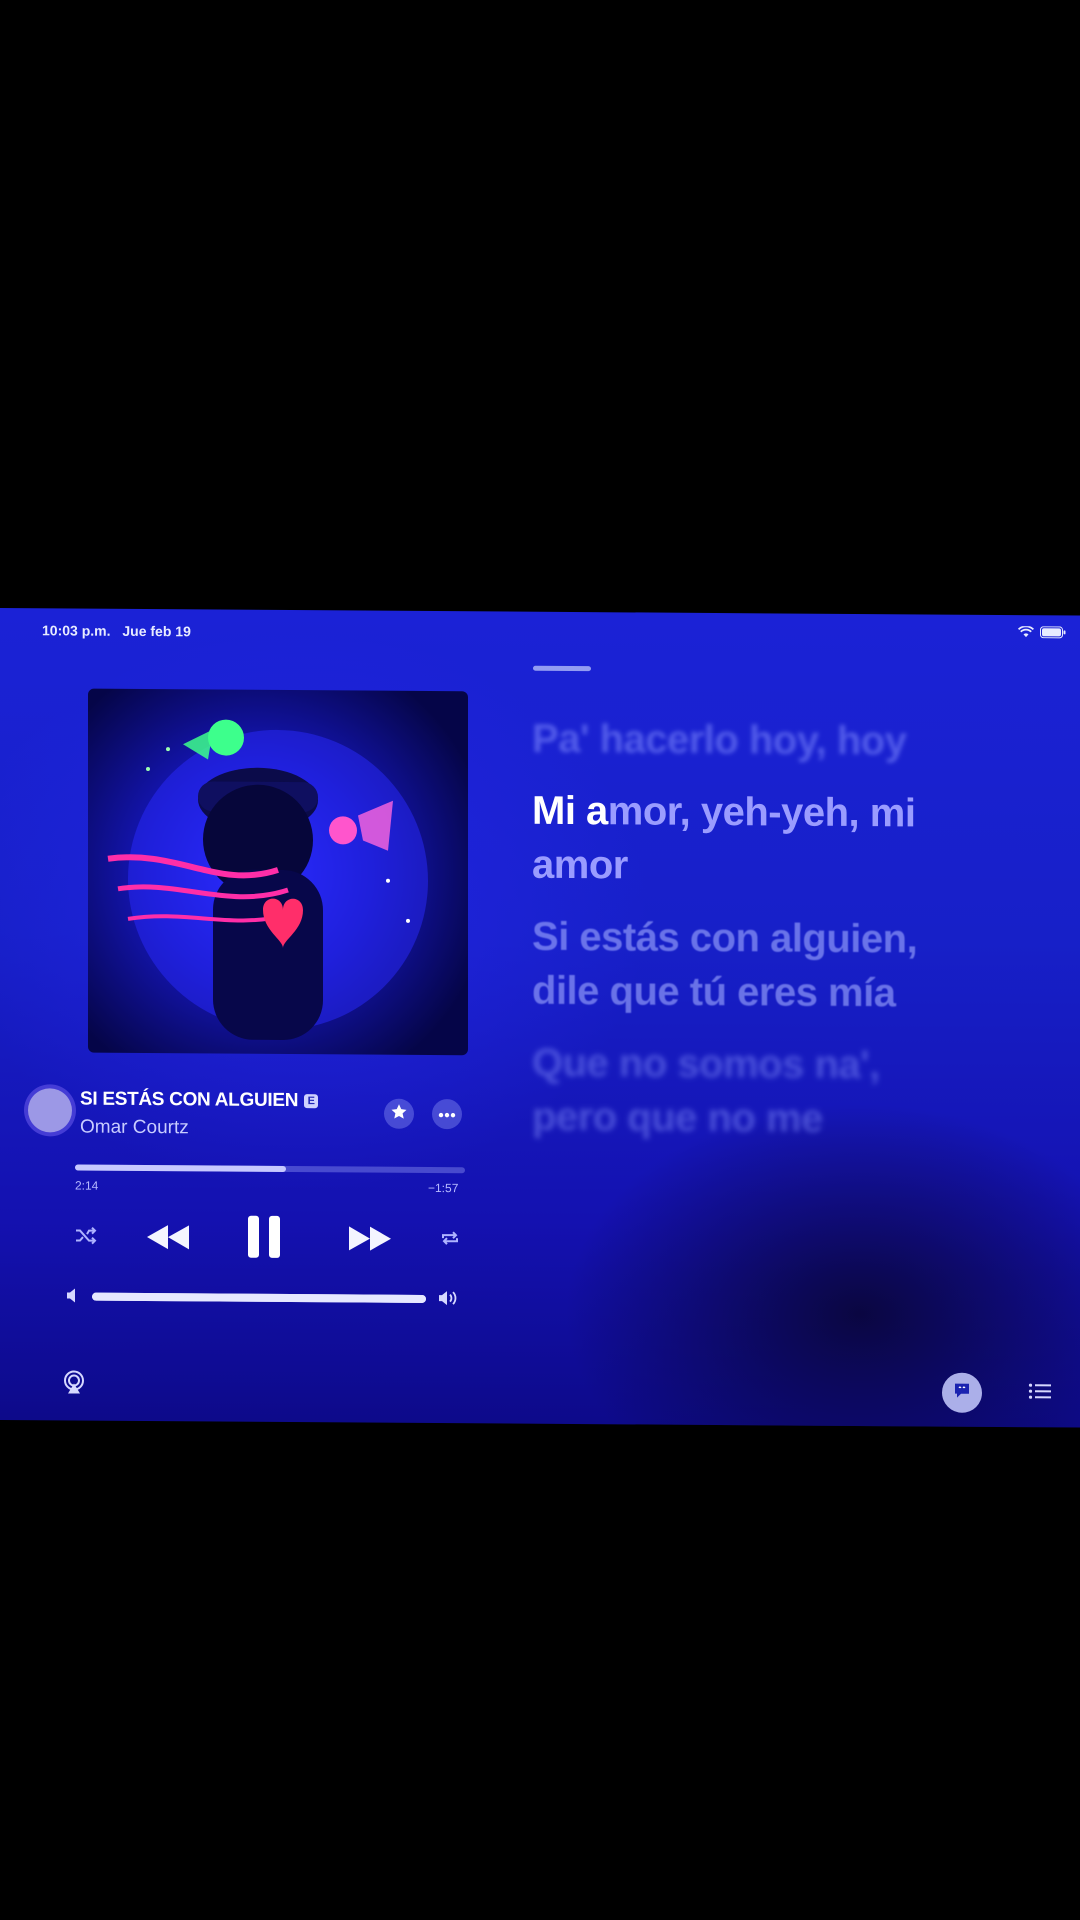 The height and width of the screenshot is (1920, 1080). What do you see at coordinates (180, 1168) in the screenshot?
I see `progress-fill` at bounding box center [180, 1168].